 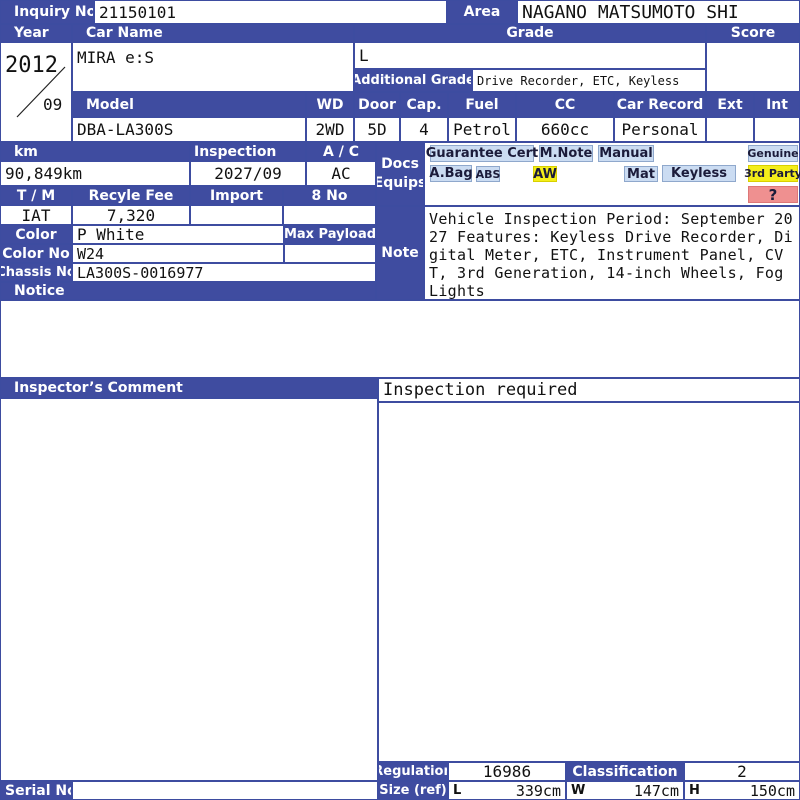 I want to click on eight-no-value, so click(x=329, y=215).